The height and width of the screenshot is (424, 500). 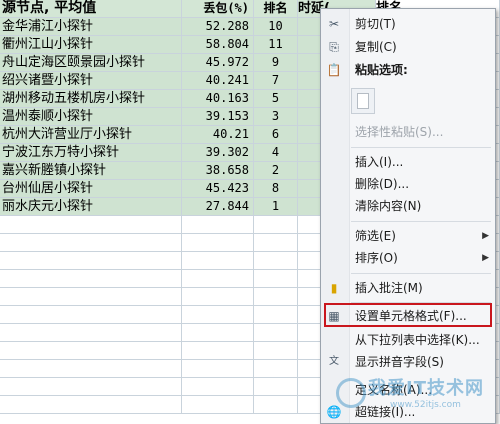 What do you see at coordinates (218, 27) in the screenshot?
I see `cell-value: 52.288` at bounding box center [218, 27].